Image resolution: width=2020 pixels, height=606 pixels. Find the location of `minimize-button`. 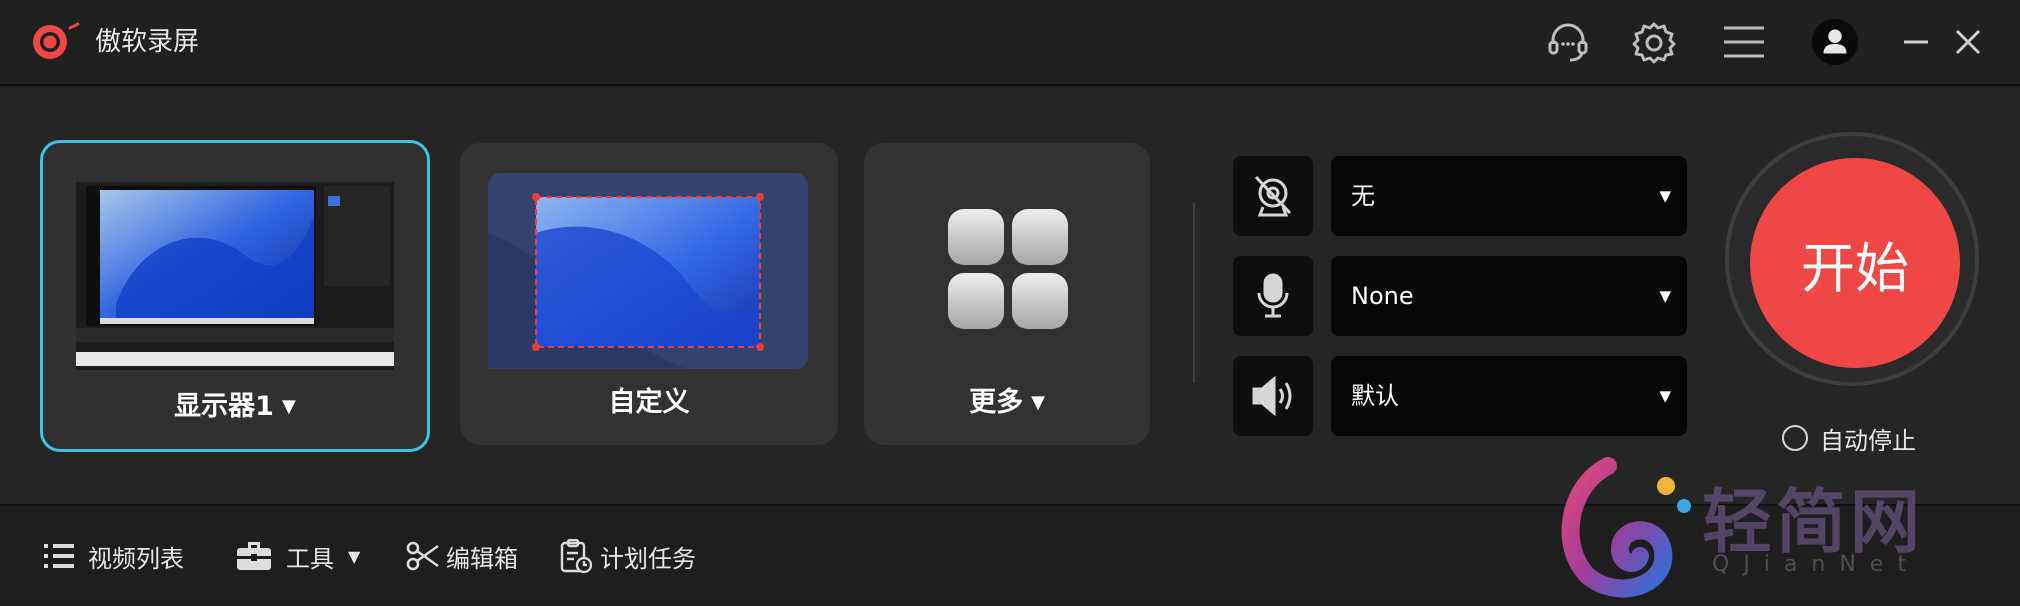

minimize-button is located at coordinates (1916, 42).